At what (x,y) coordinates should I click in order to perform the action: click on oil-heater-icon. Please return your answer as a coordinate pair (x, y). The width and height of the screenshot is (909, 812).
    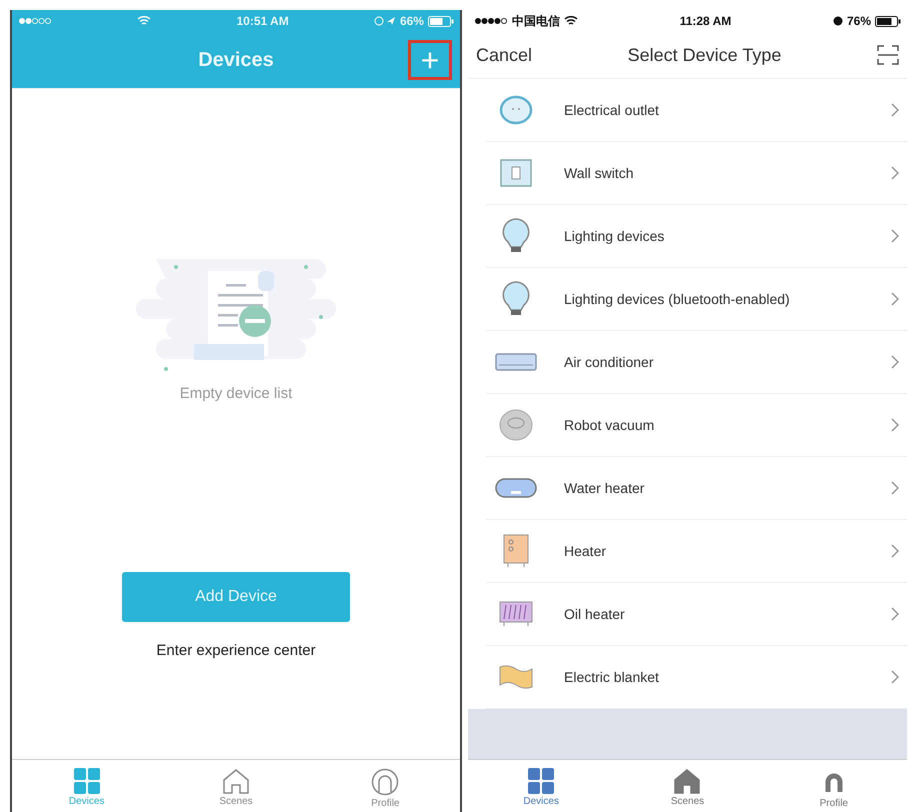
    Looking at the image, I should click on (516, 614).